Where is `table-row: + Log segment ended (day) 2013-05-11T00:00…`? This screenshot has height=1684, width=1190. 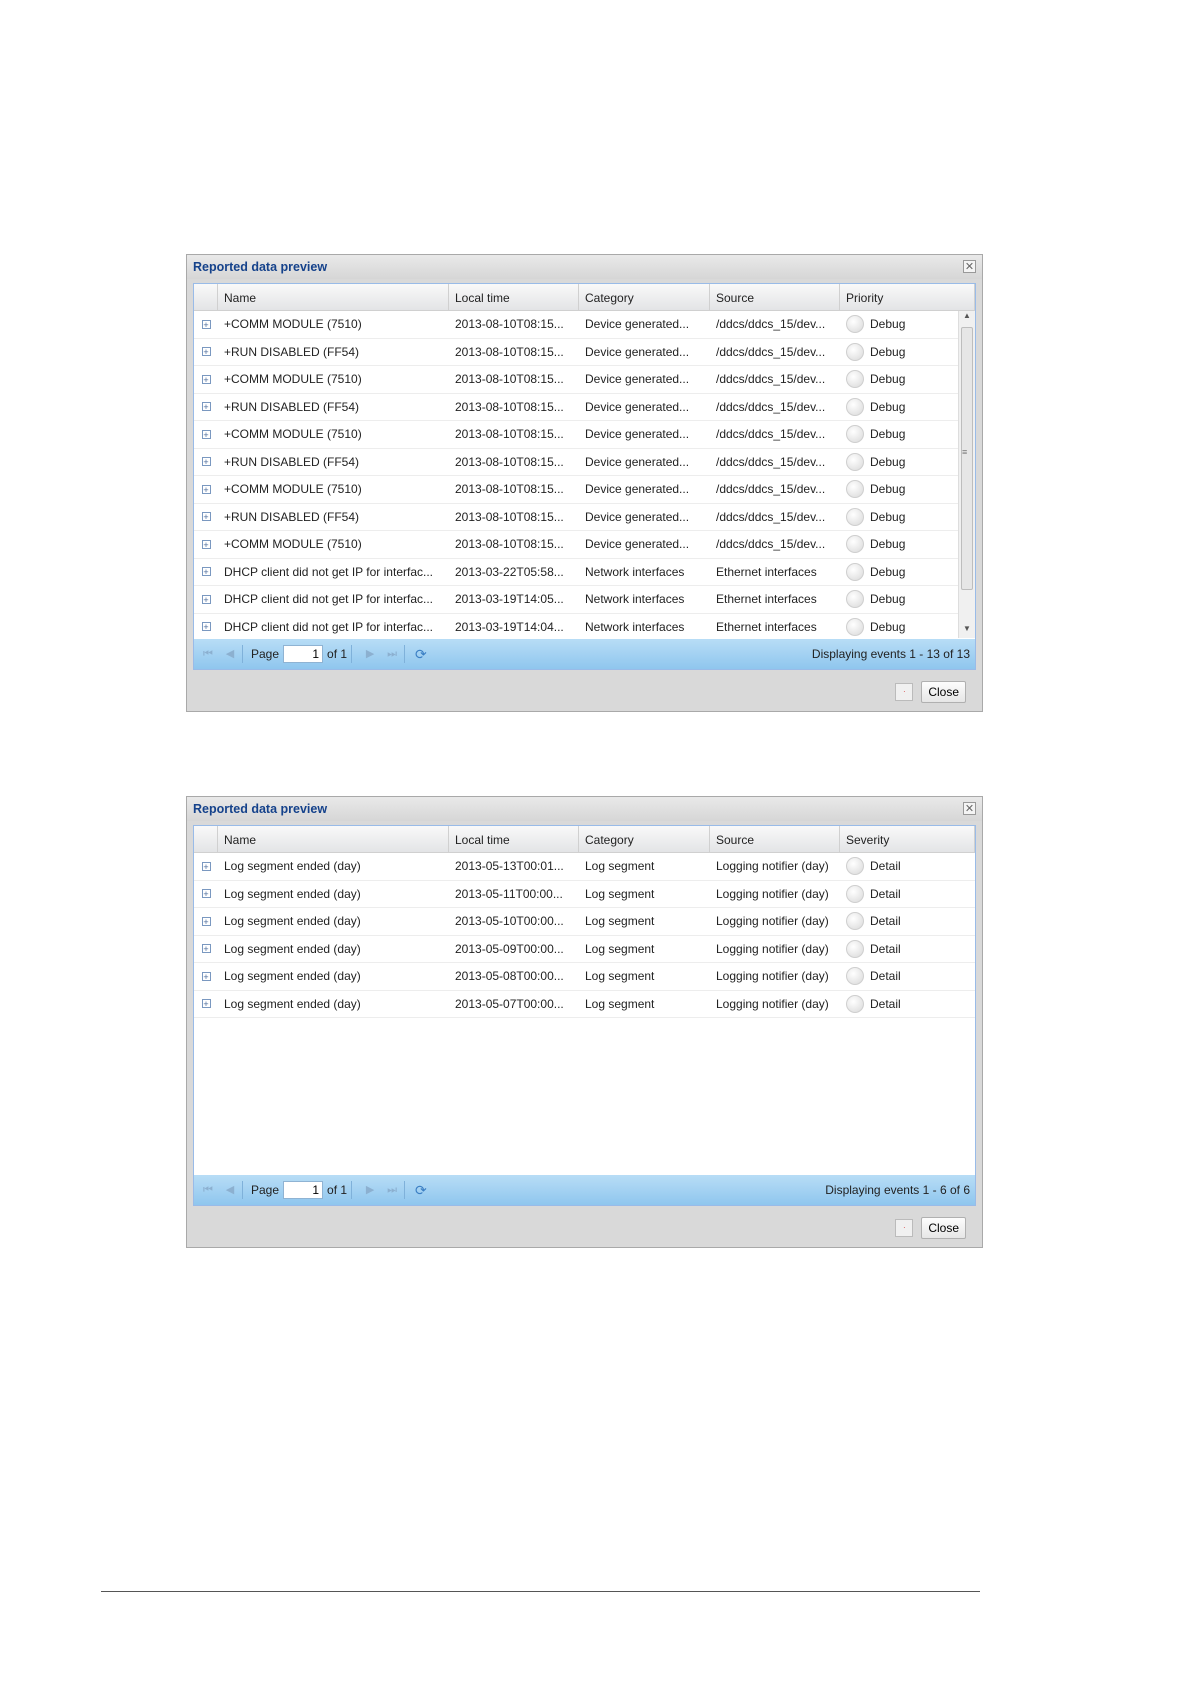 table-row: + Log segment ended (day) 2013-05-11T00:00… is located at coordinates (584, 894).